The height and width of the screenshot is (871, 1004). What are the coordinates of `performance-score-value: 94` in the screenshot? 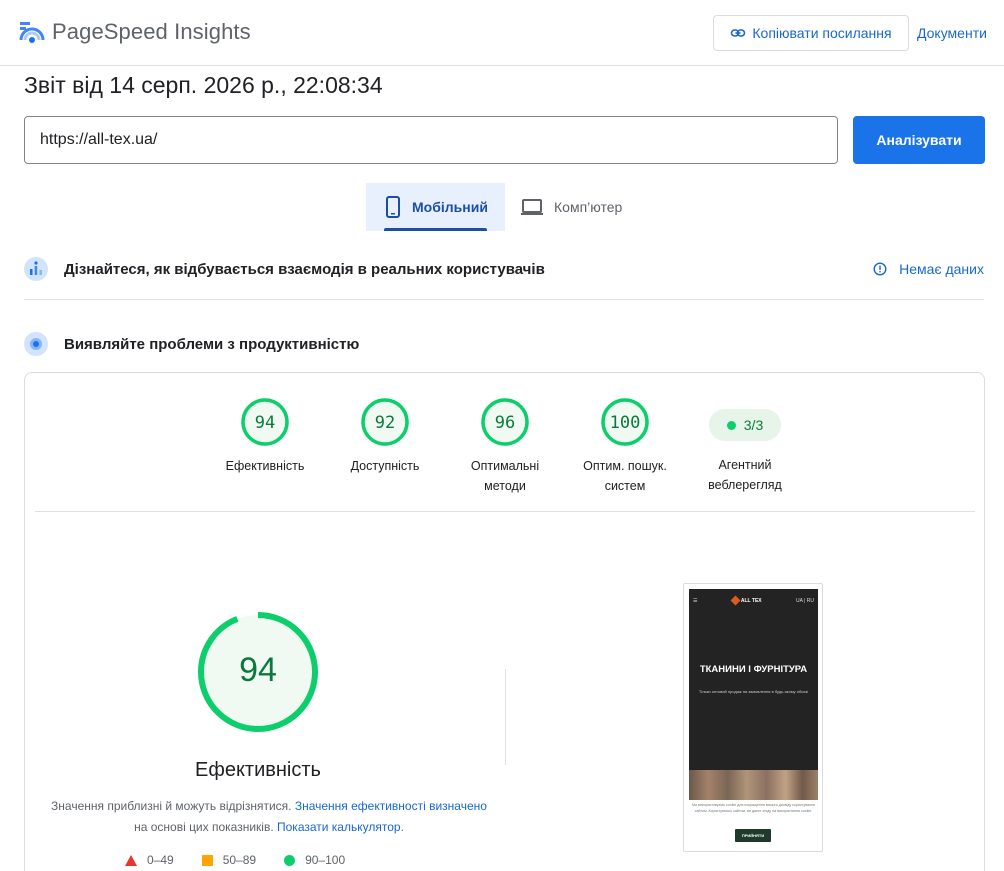 It's located at (258, 670).